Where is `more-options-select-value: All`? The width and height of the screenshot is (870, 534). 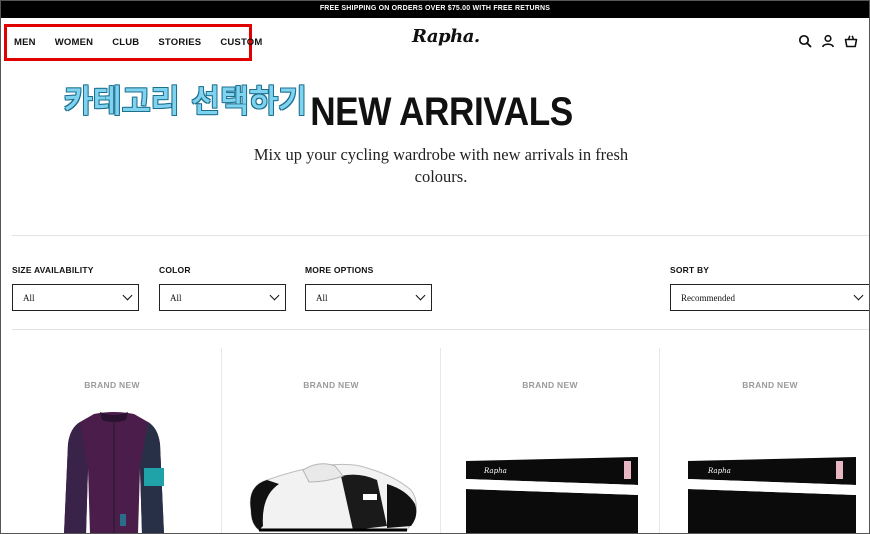
more-options-select-value: All is located at coordinates (322, 297).